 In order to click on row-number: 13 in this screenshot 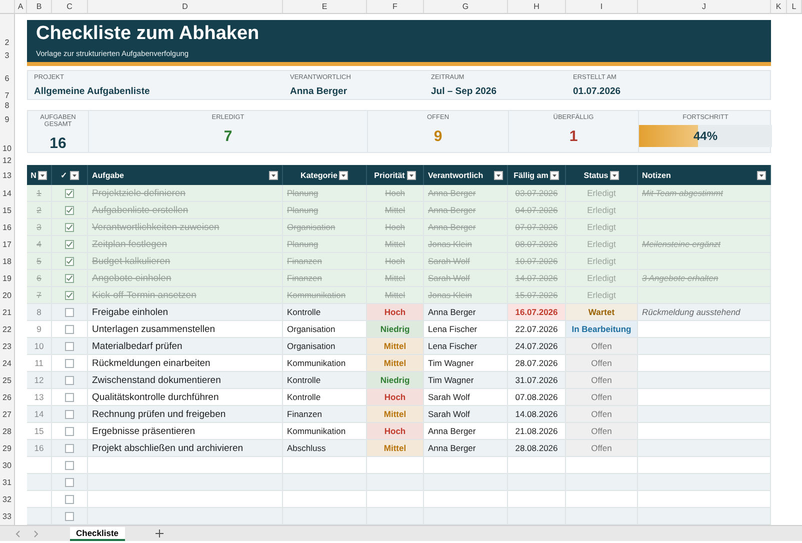, I will do `click(7, 175)`.